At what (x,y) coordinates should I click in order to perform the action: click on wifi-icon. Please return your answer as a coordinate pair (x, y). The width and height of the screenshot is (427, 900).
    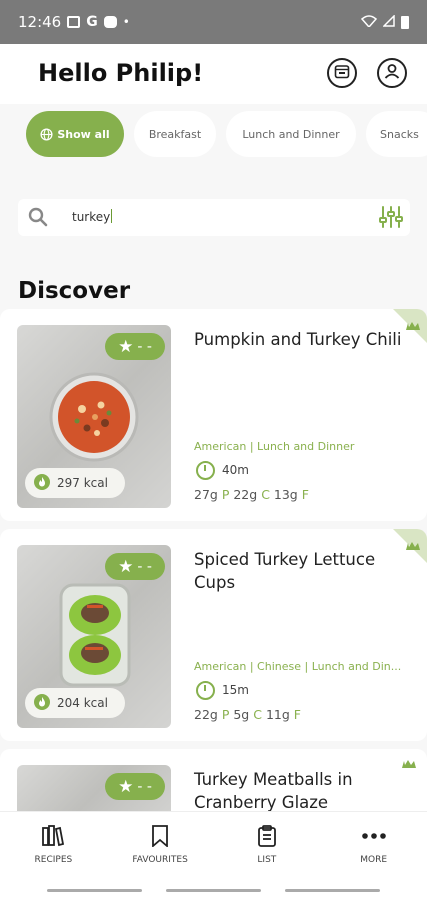
    Looking at the image, I should click on (369, 22).